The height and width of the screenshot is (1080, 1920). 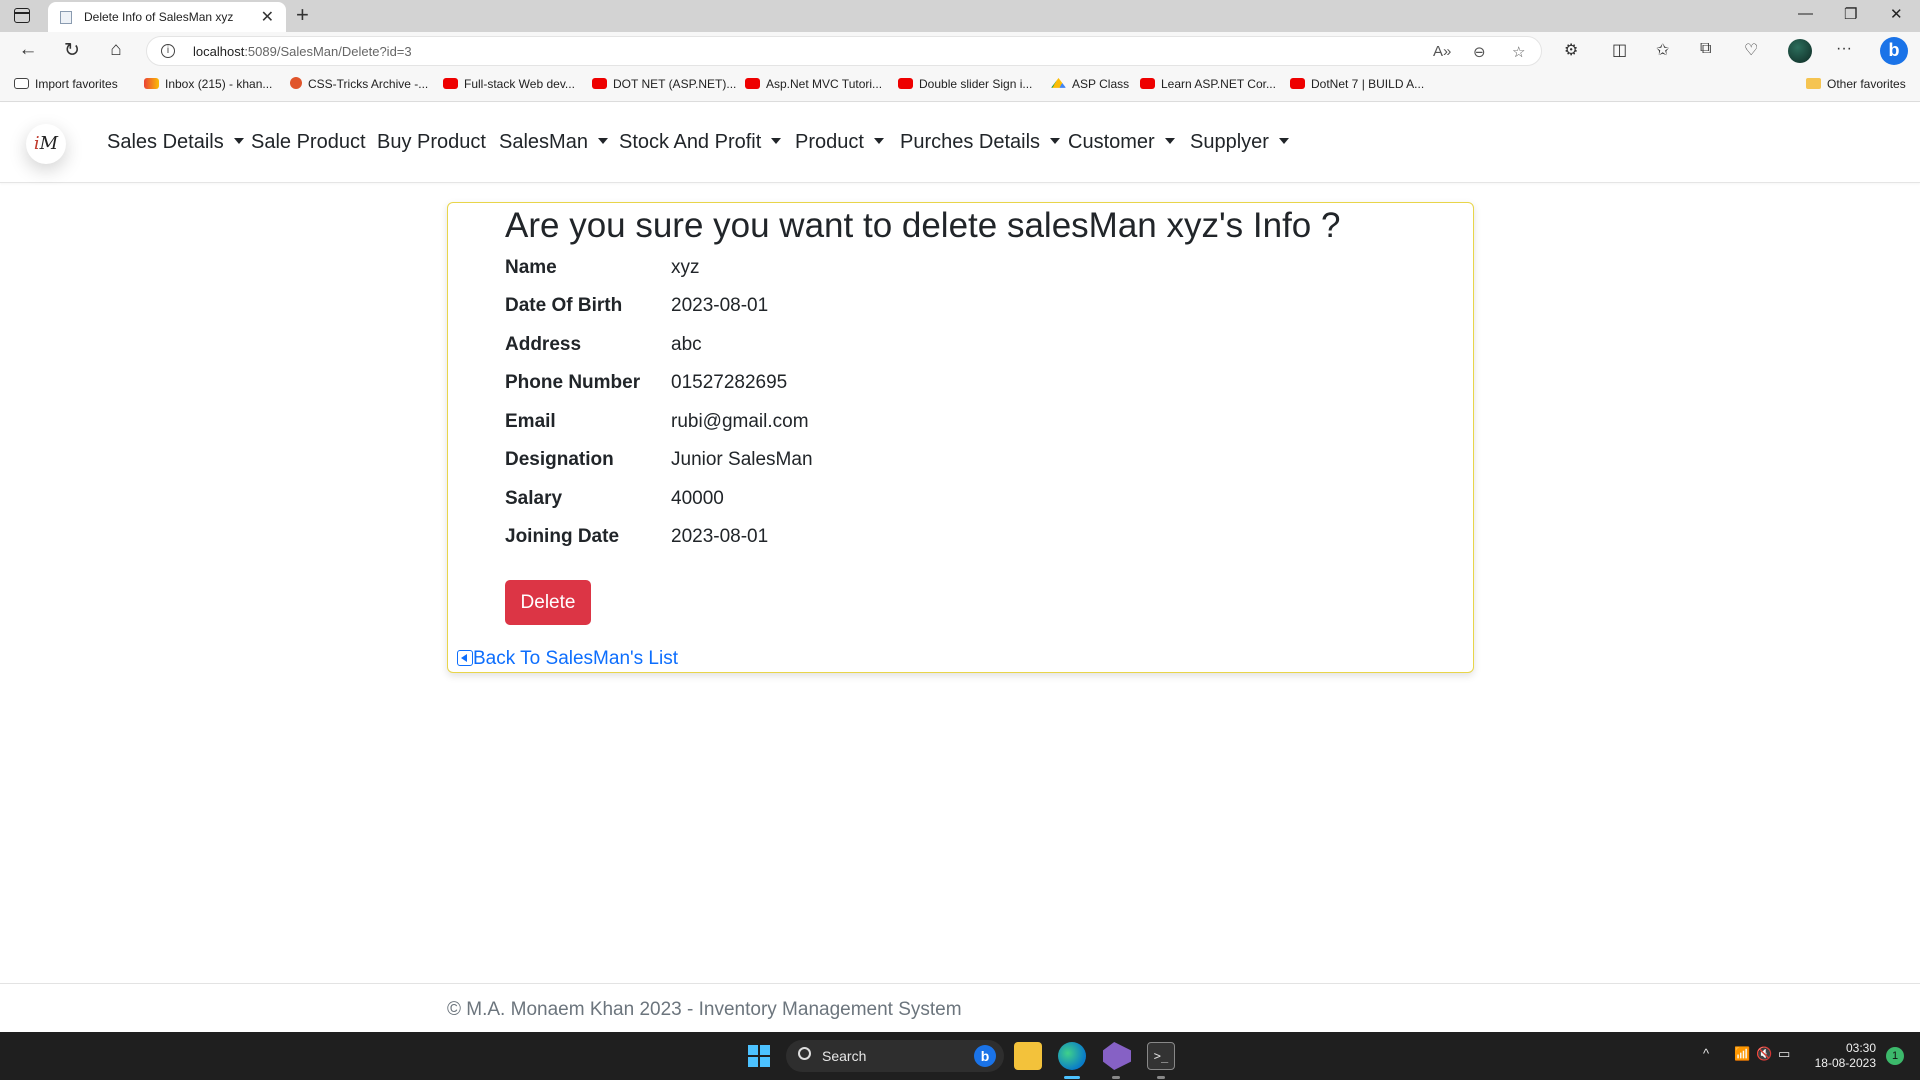 I want to click on detail-value: 2023-08-01, so click(x=720, y=536).